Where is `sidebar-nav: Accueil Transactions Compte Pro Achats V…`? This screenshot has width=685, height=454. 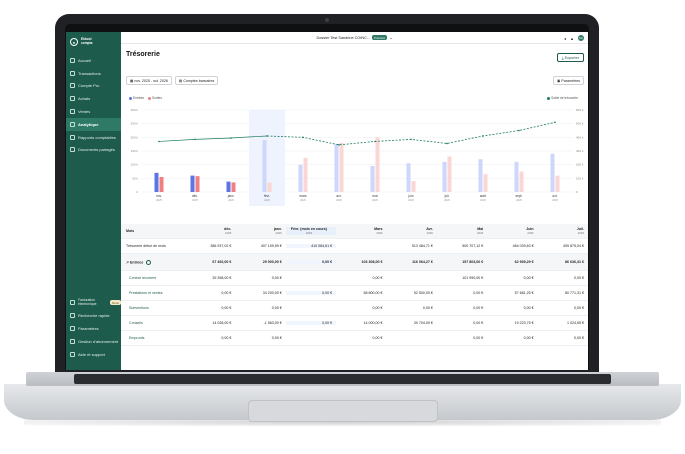
sidebar-nav: Accueil Transactions Compte Pro Achats V… is located at coordinates (93, 105).